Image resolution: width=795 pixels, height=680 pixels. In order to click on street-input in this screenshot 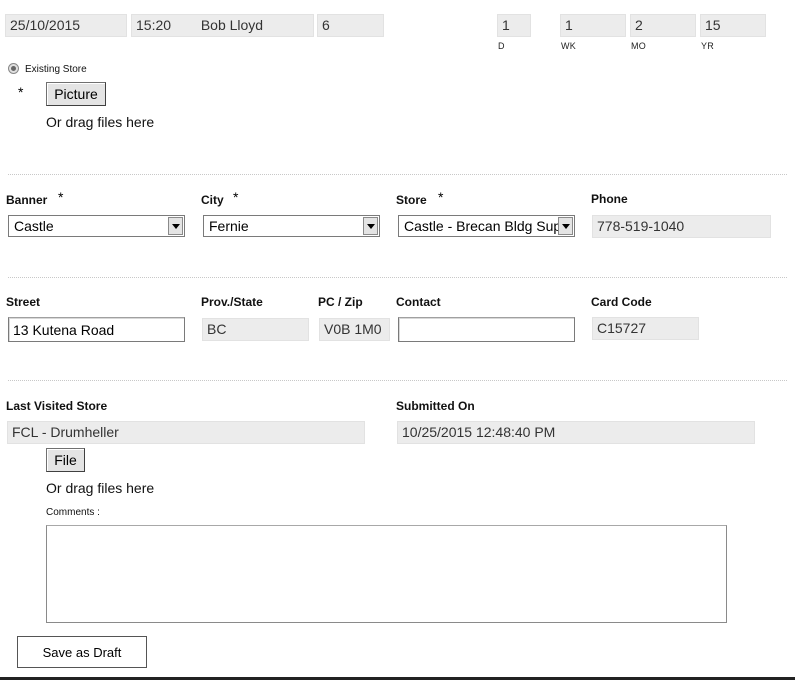, I will do `click(96, 329)`.